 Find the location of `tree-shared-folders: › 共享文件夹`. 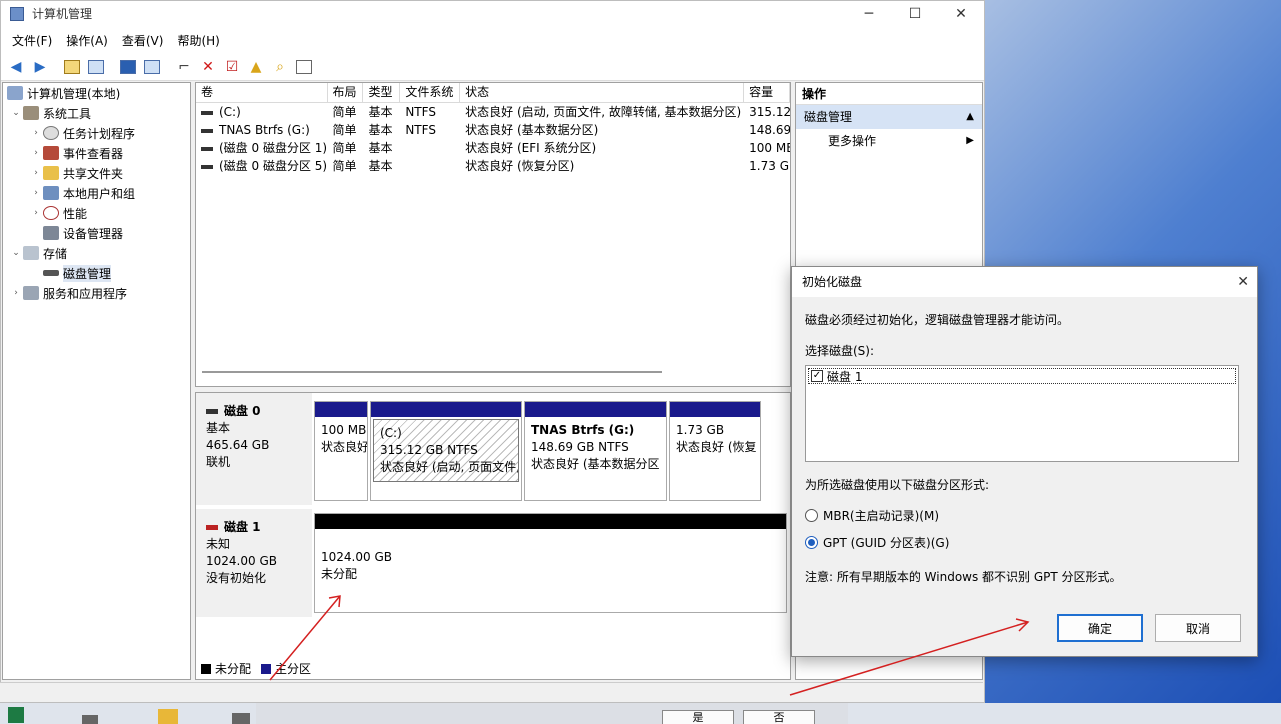

tree-shared-folders: › 共享文件夹 is located at coordinates (96, 173).